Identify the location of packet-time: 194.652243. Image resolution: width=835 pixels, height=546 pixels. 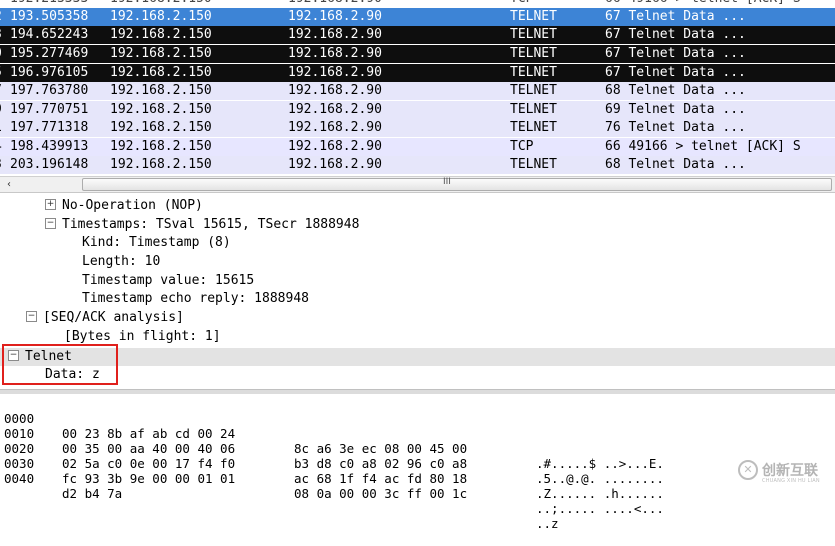
(49, 34).